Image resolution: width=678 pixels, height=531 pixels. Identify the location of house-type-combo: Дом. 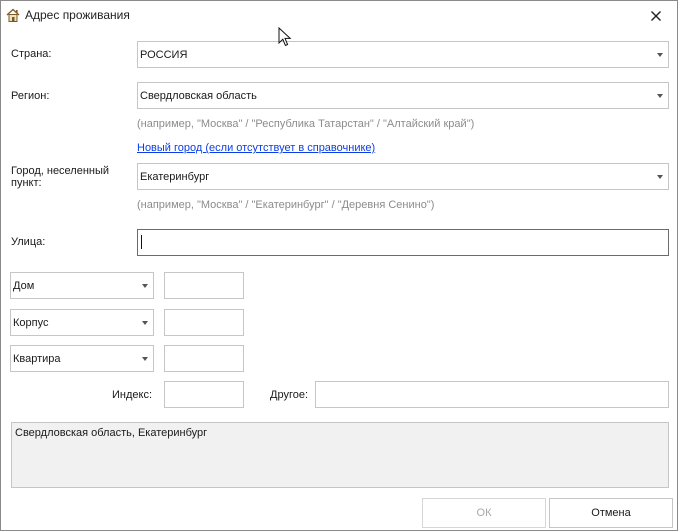
(82, 285).